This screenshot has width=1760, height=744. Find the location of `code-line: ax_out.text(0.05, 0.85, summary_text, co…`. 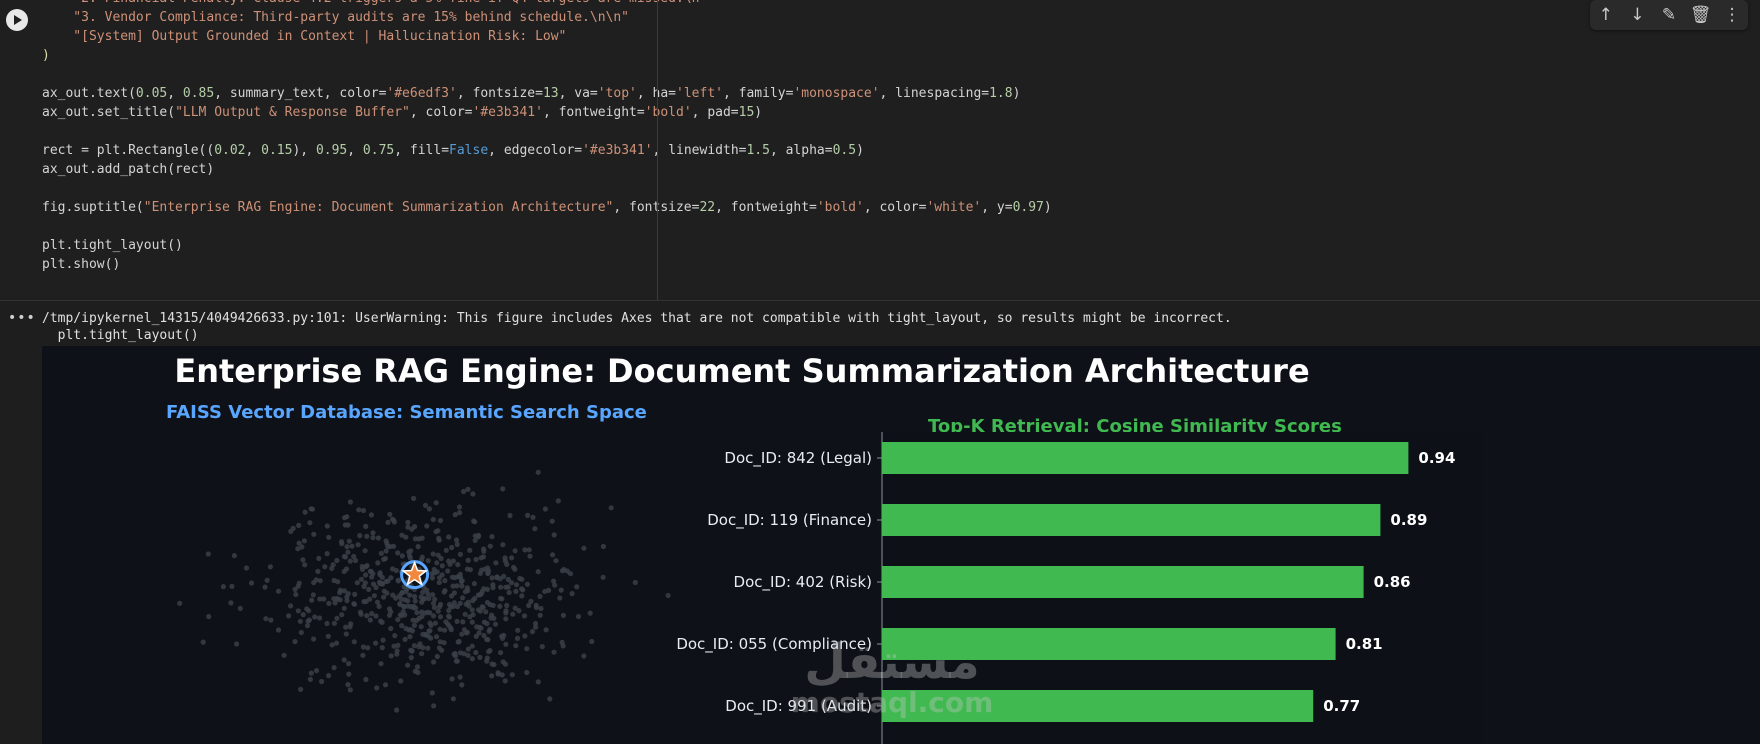

code-line: ax_out.text(0.05, 0.85, summary_text, co… is located at coordinates (531, 93).